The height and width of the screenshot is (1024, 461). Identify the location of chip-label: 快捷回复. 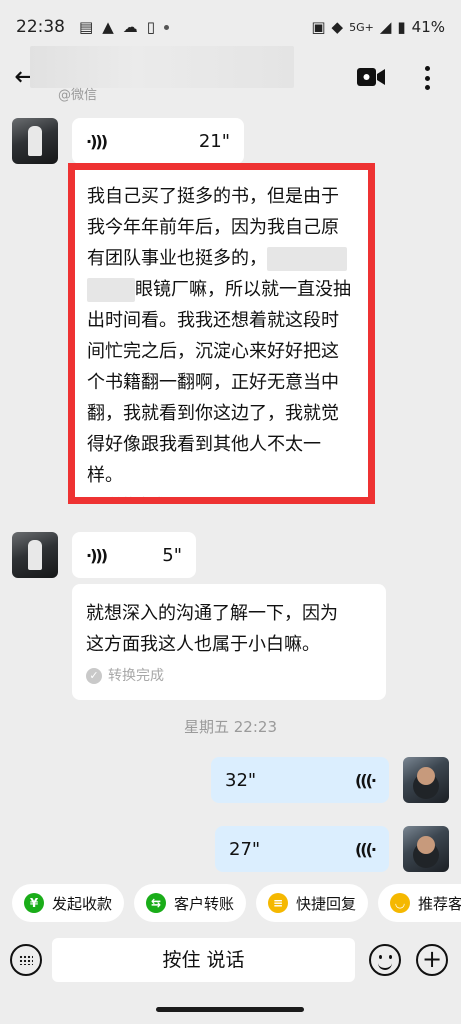
(326, 903).